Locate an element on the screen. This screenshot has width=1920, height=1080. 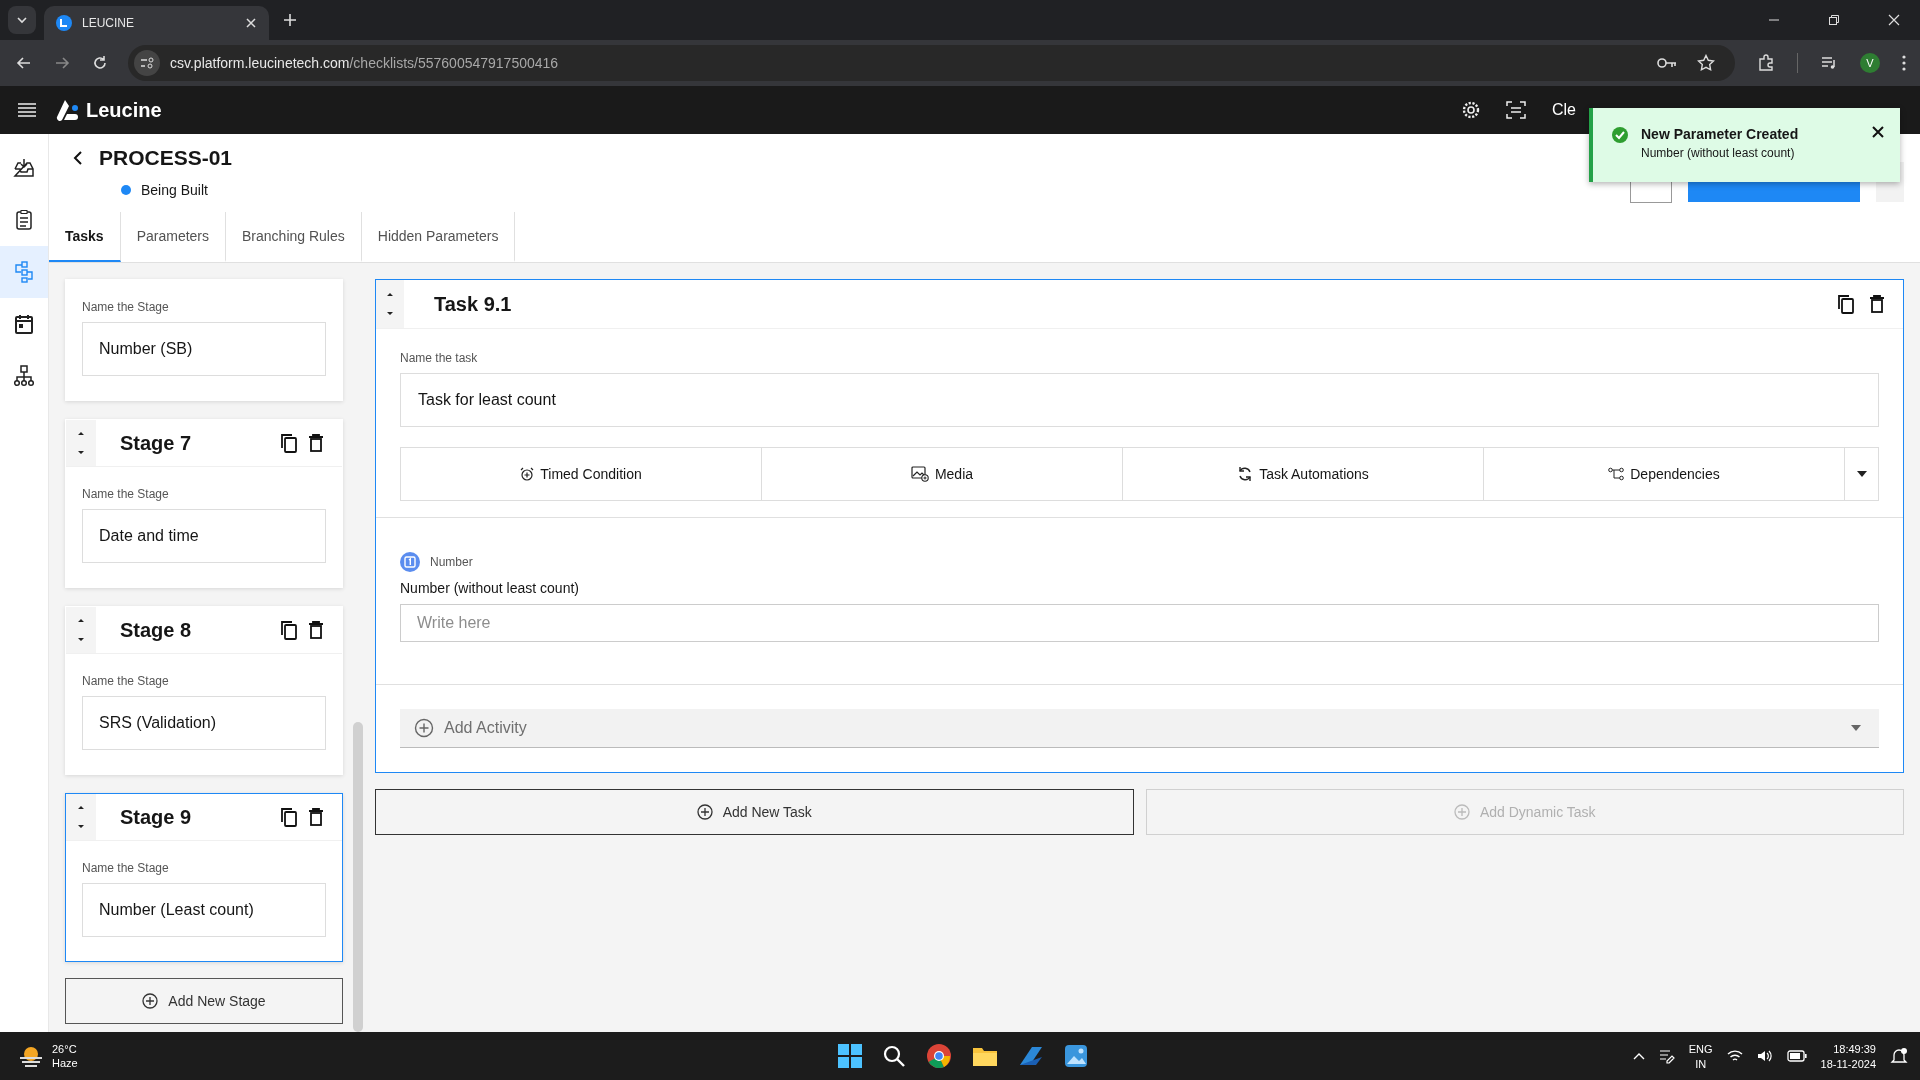
tab: Hidden Parameters is located at coordinates (438, 237).